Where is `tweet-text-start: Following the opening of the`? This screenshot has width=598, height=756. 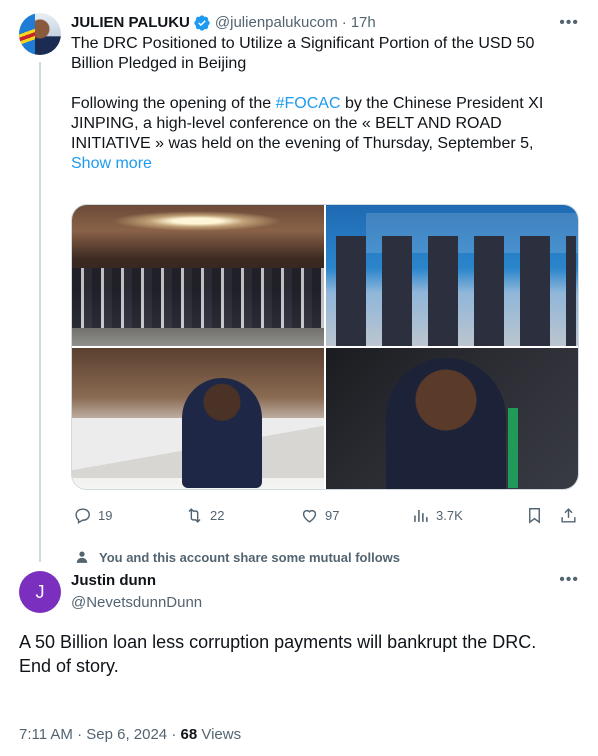 tweet-text-start: Following the opening of the is located at coordinates (173, 103).